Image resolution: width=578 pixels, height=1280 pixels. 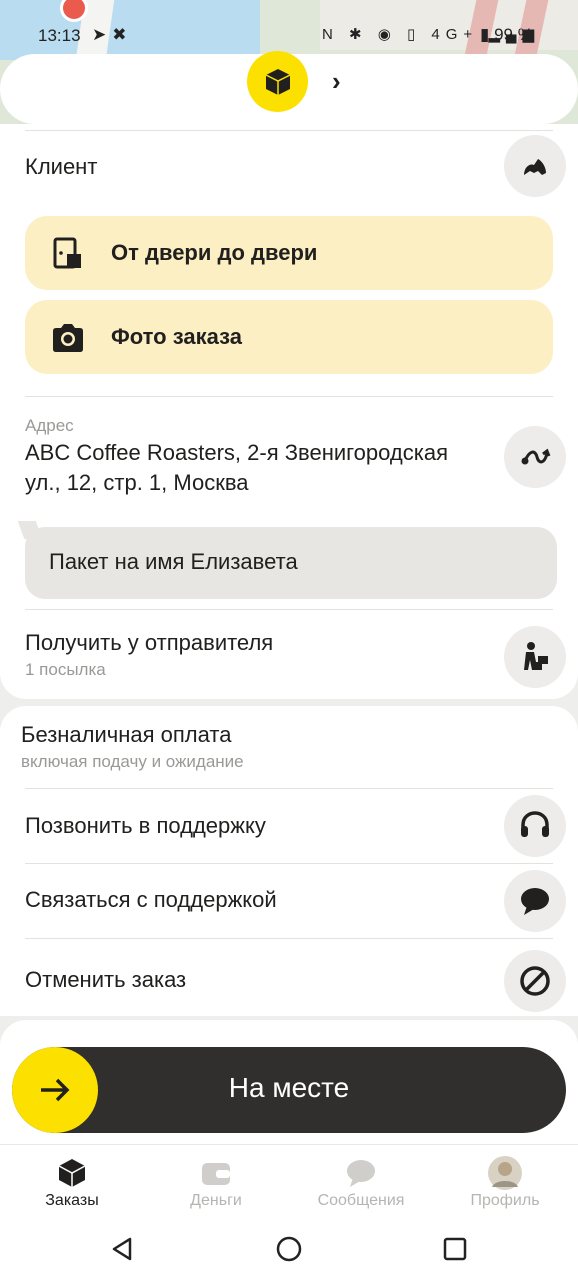 What do you see at coordinates (137, 483) in the screenshot?
I see `address-line-2: ул., 12, стр. 1, Москва` at bounding box center [137, 483].